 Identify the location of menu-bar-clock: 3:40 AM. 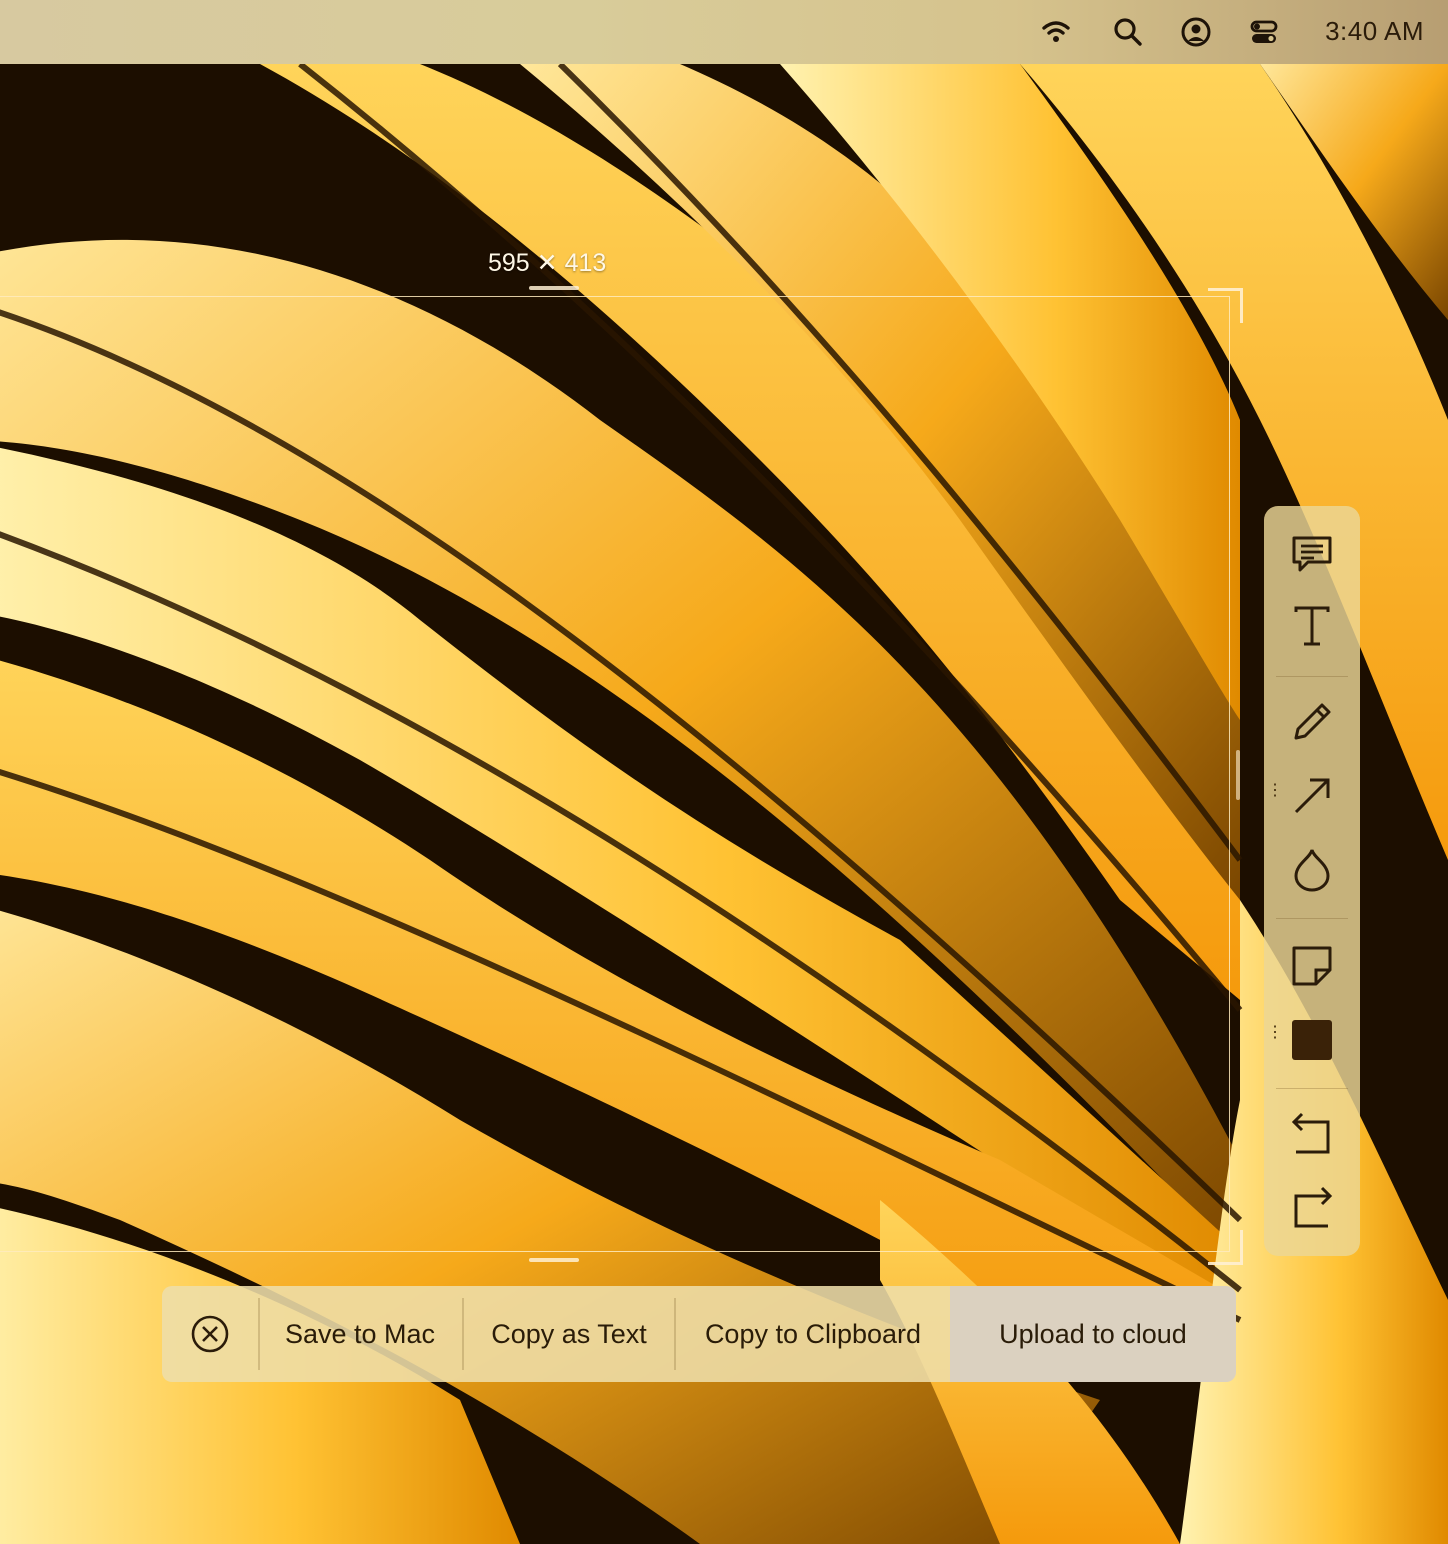
(1374, 31).